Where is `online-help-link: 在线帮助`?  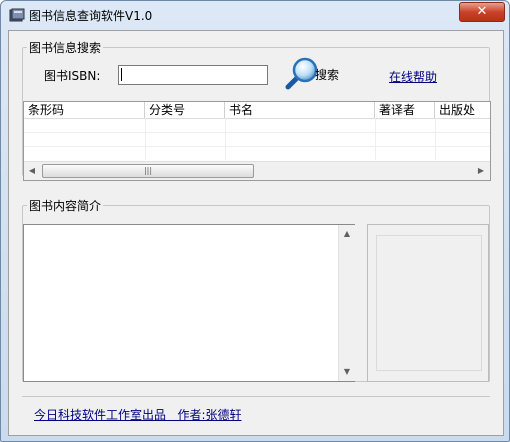 online-help-link: 在线帮助 is located at coordinates (413, 76).